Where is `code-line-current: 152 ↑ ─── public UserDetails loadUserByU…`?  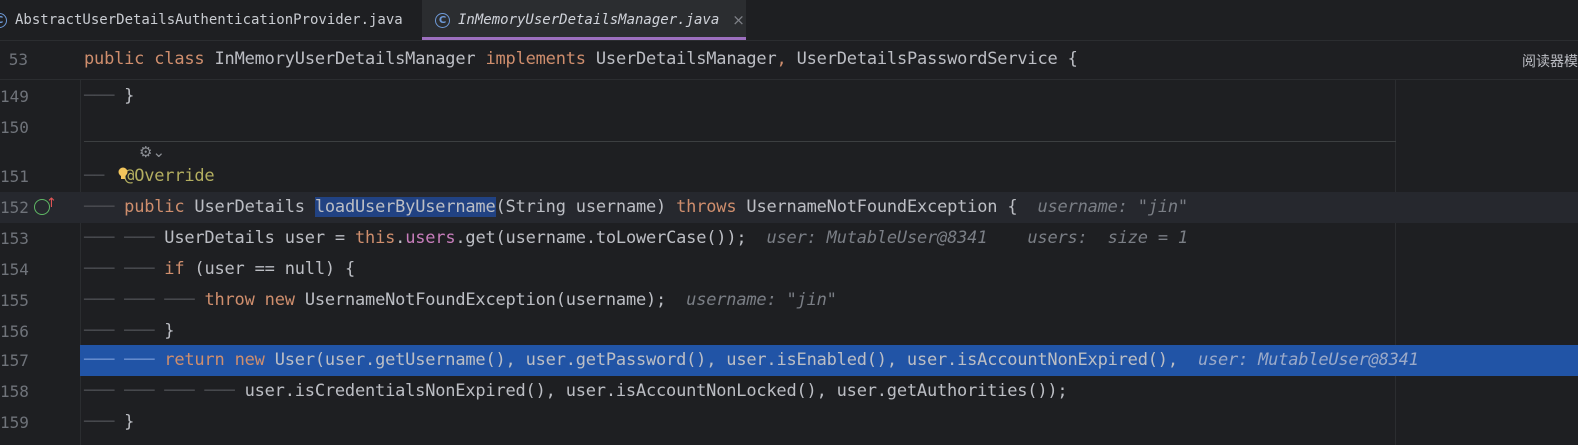 code-line-current: 152 ↑ ─── public UserDetails loadUserByU… is located at coordinates (789, 207).